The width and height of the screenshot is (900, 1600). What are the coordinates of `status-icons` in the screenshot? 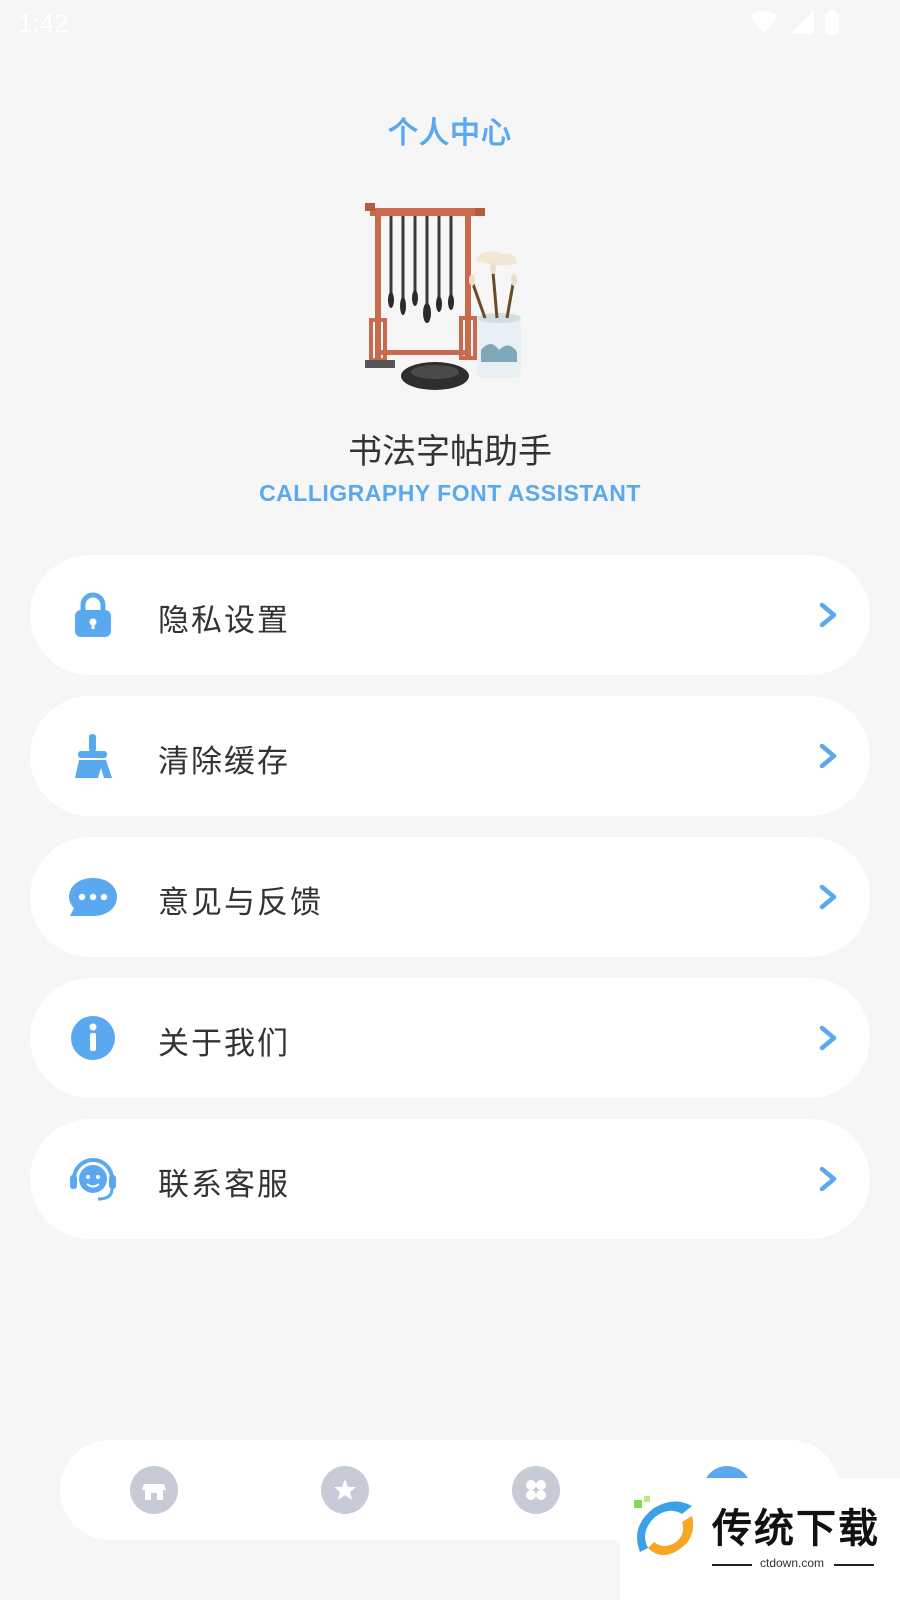 It's located at (795, 23).